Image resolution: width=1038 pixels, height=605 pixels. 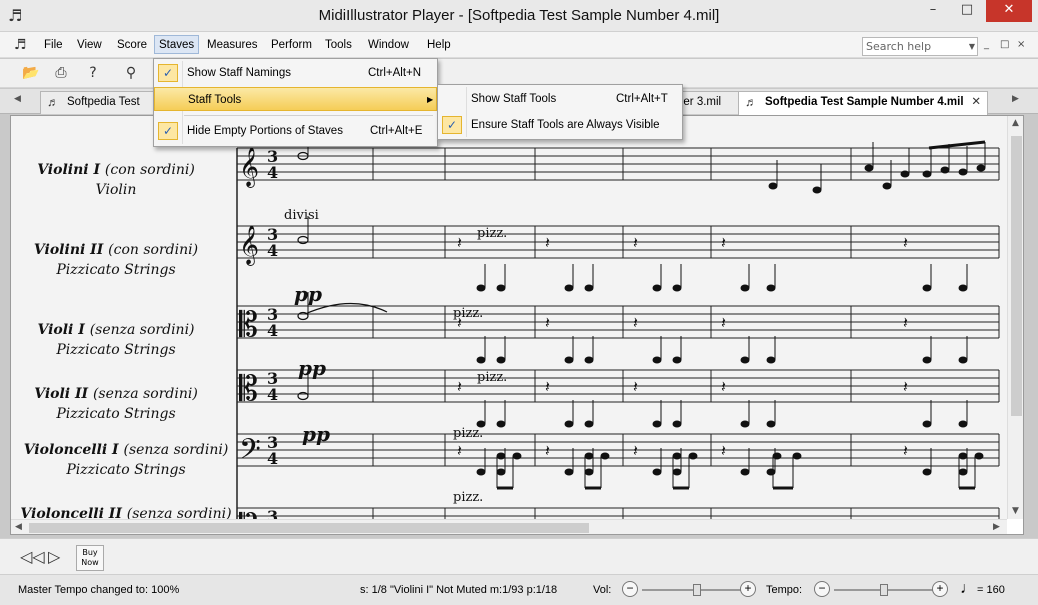 What do you see at coordinates (630, 589) in the screenshot?
I see `volume-decrease-button: −` at bounding box center [630, 589].